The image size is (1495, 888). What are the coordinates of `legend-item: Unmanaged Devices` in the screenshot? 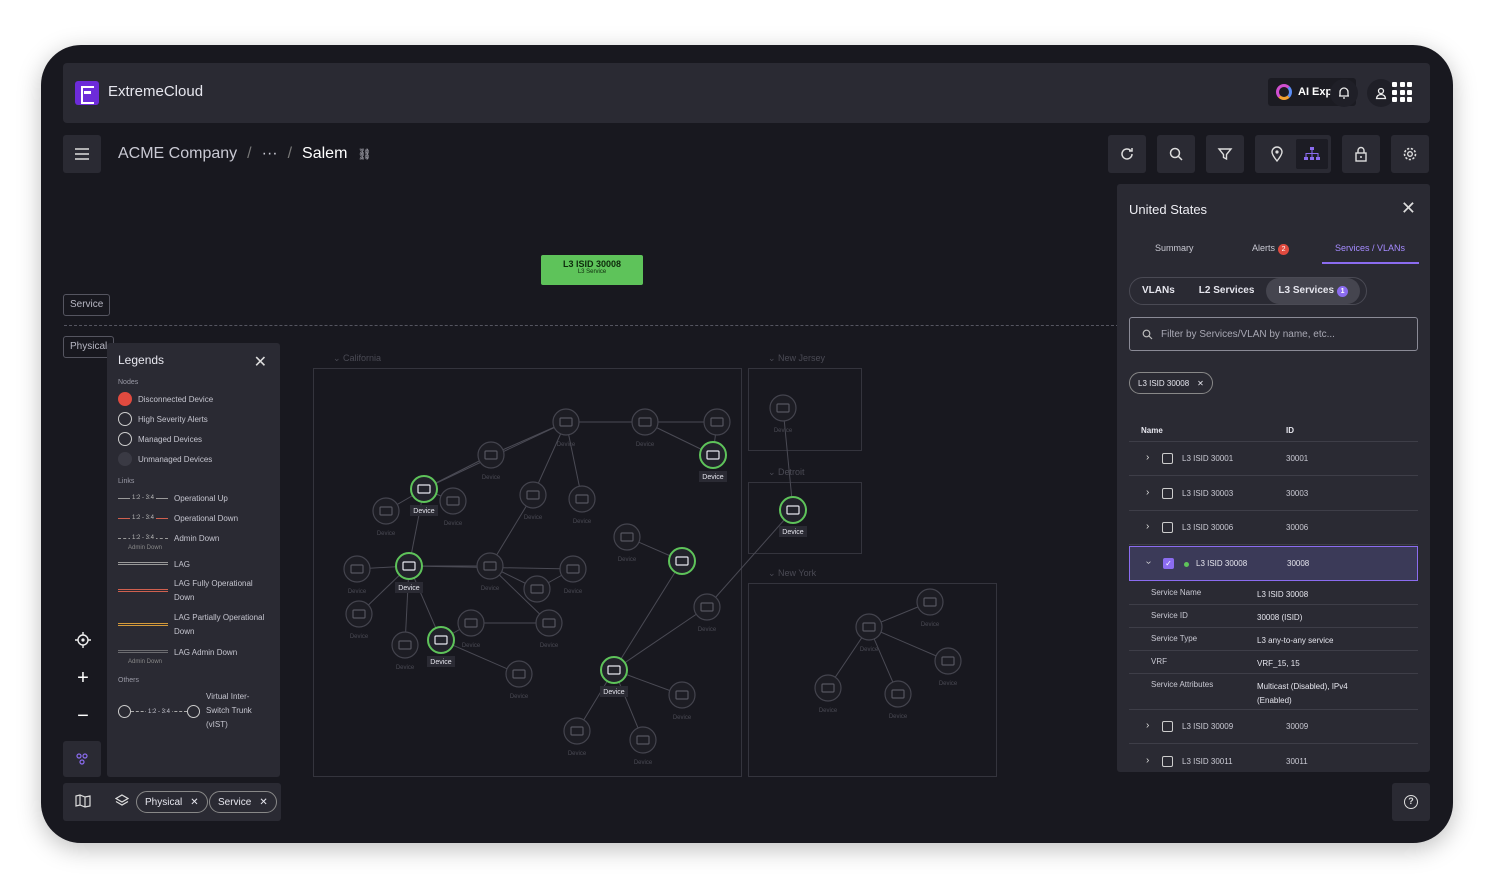 It's located at (193, 459).